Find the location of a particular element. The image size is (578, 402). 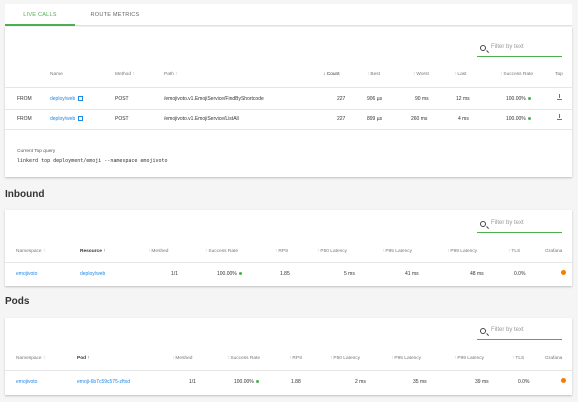

pods-search-input: Filter by text is located at coordinates (519, 333).